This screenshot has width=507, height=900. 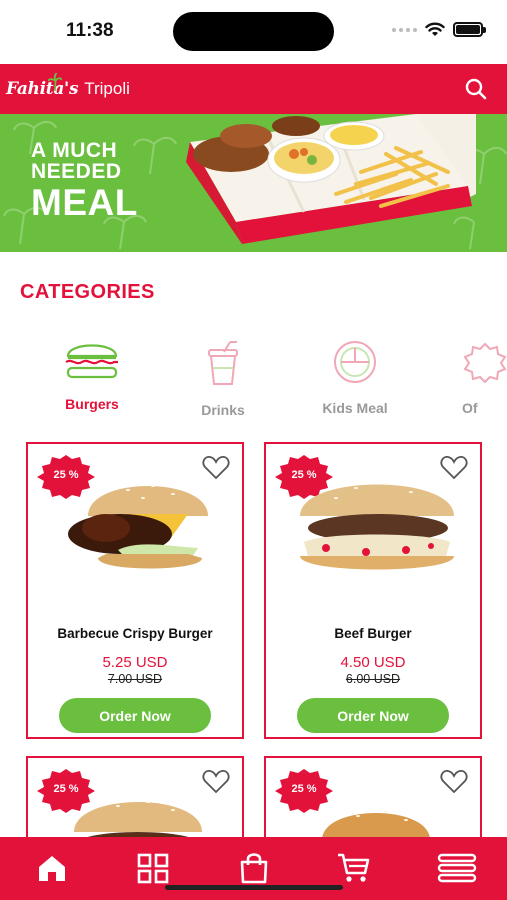 I want to click on category-label: Of, so click(x=470, y=408).